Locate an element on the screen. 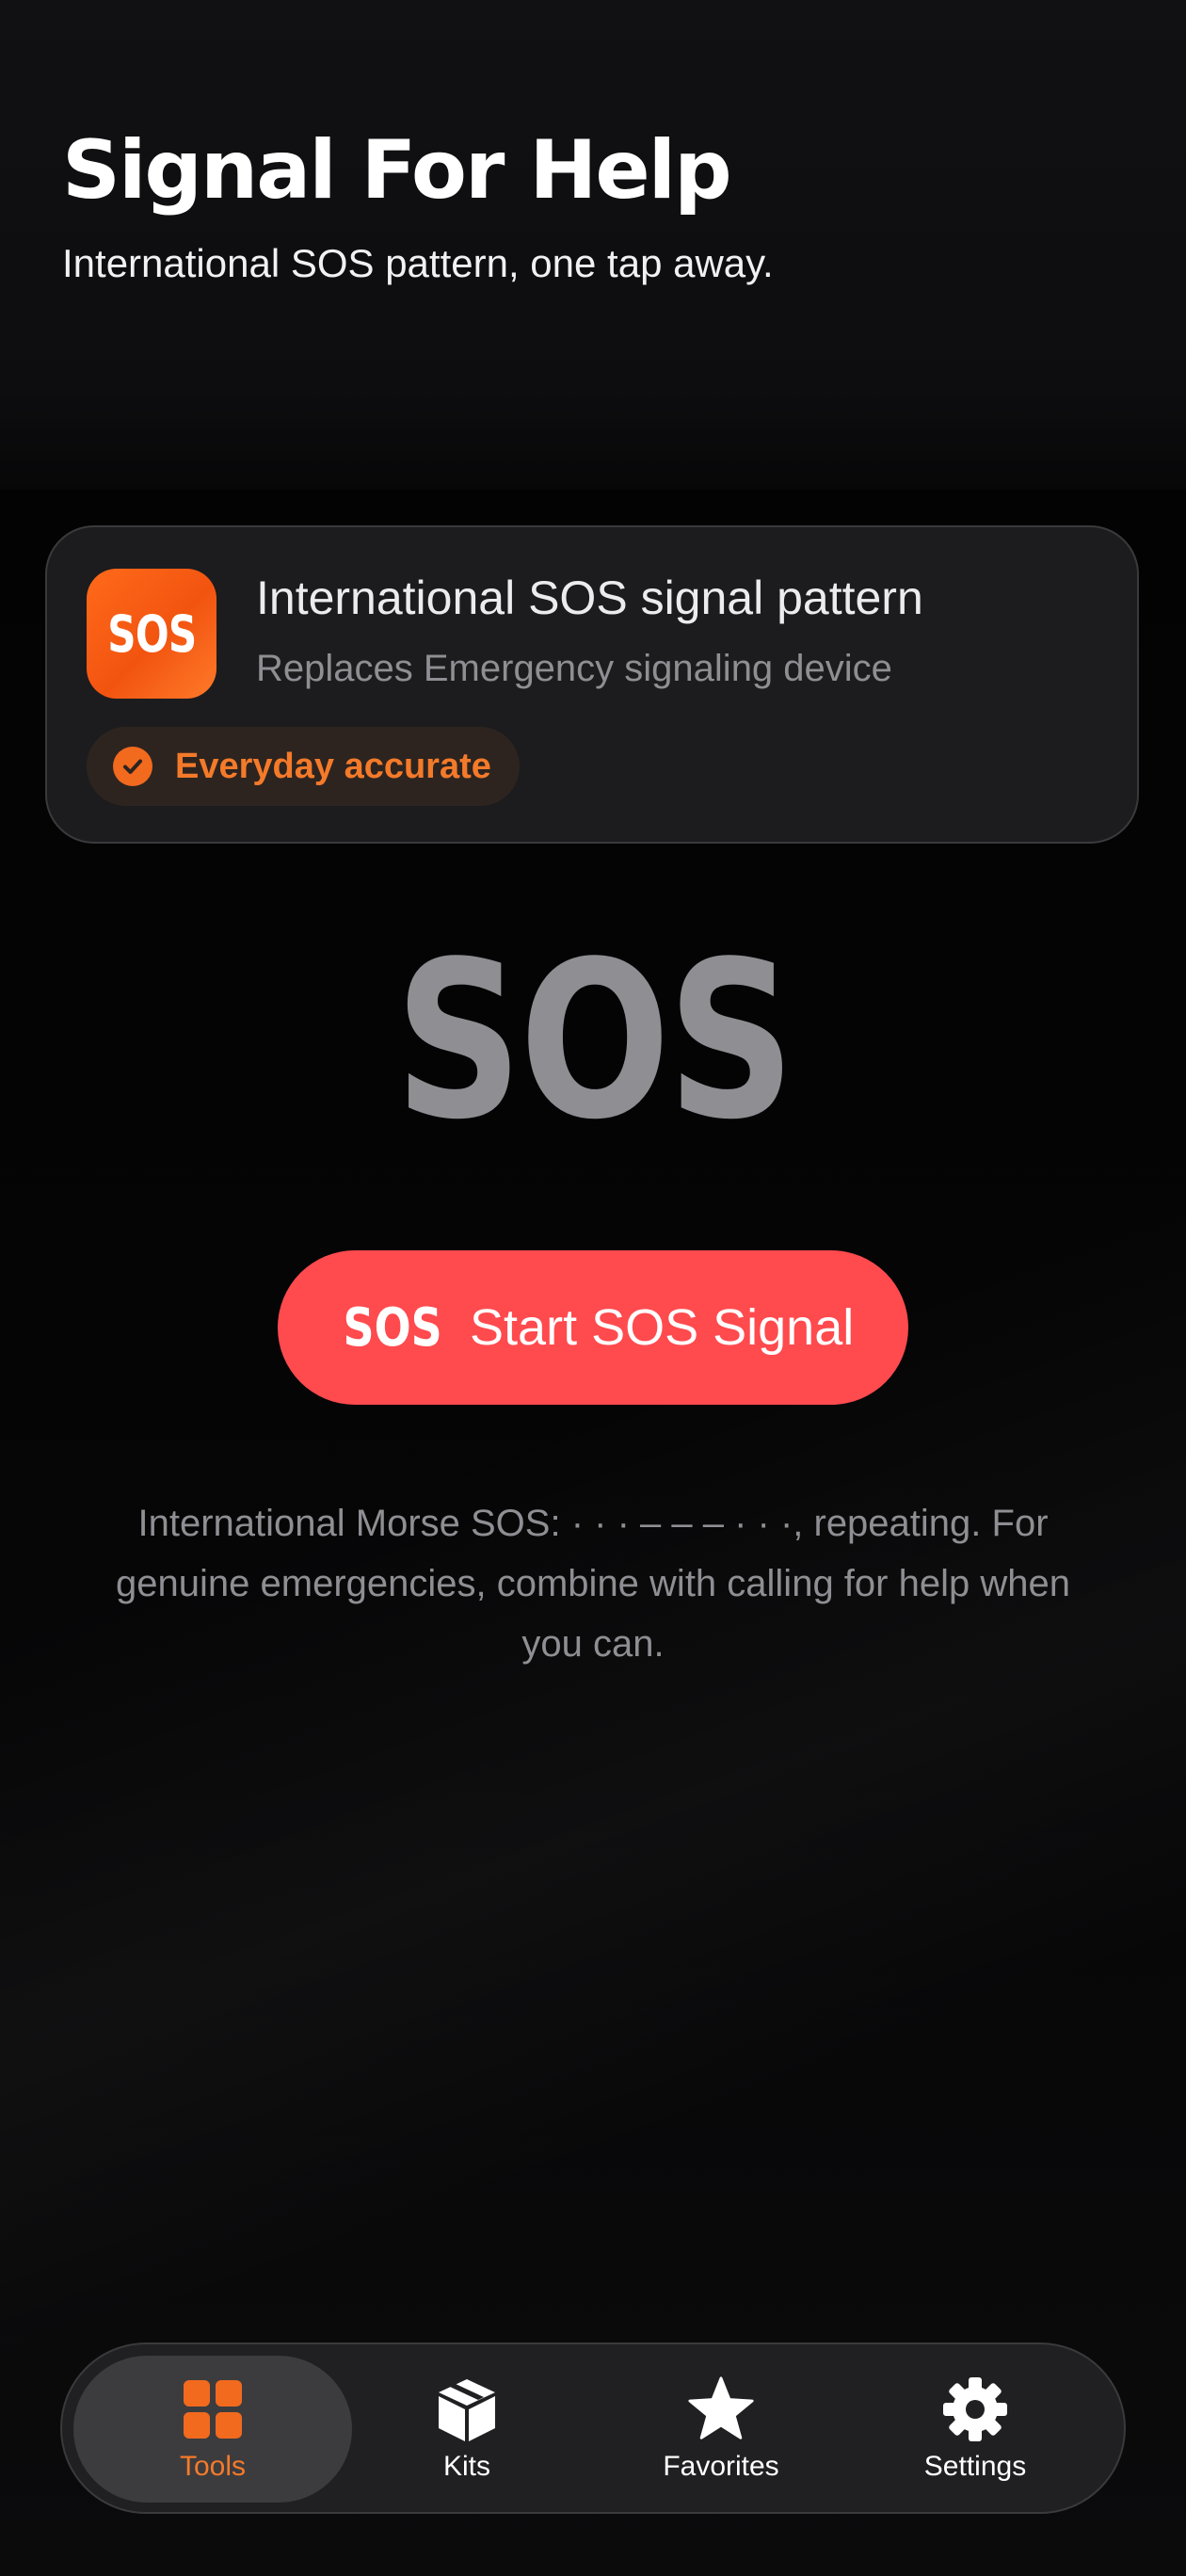 The width and height of the screenshot is (1186, 2576). grid-icon is located at coordinates (213, 2409).